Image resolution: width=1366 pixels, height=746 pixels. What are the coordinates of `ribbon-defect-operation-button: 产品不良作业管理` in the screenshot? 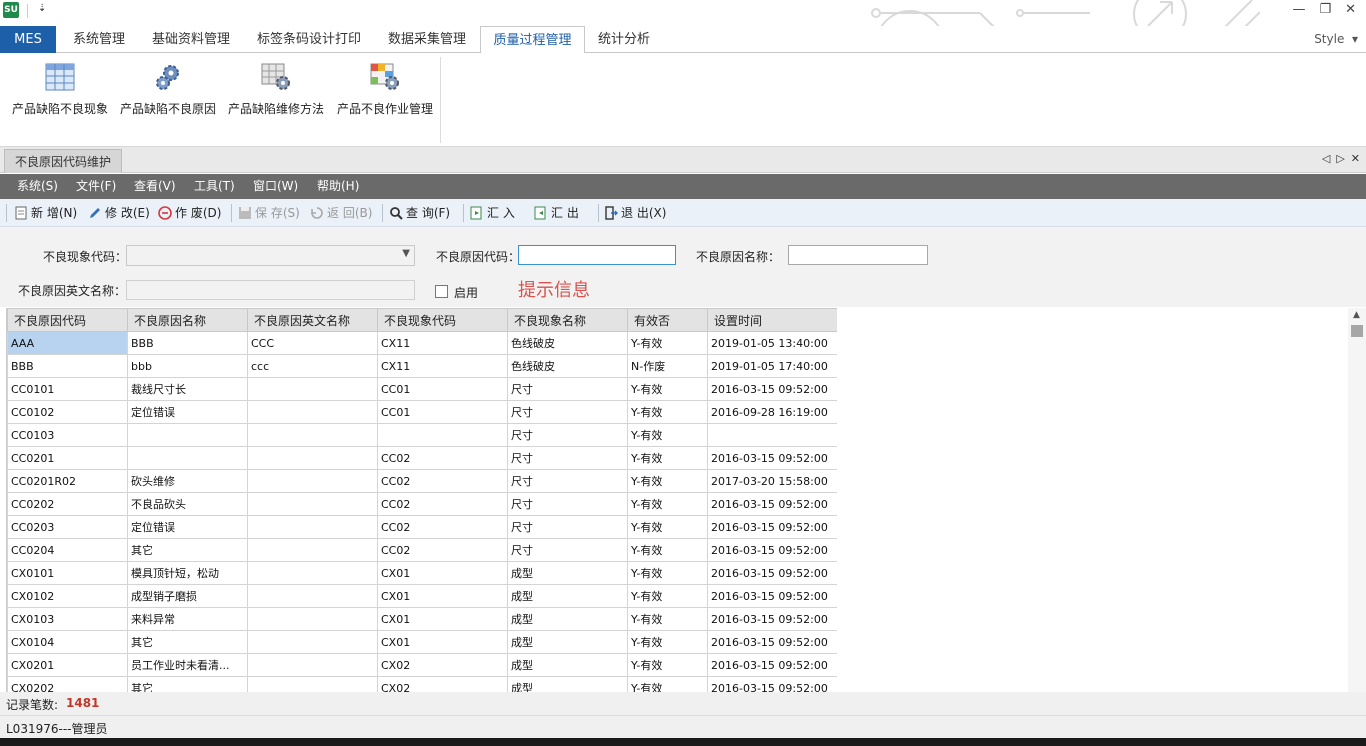 It's located at (385, 89).